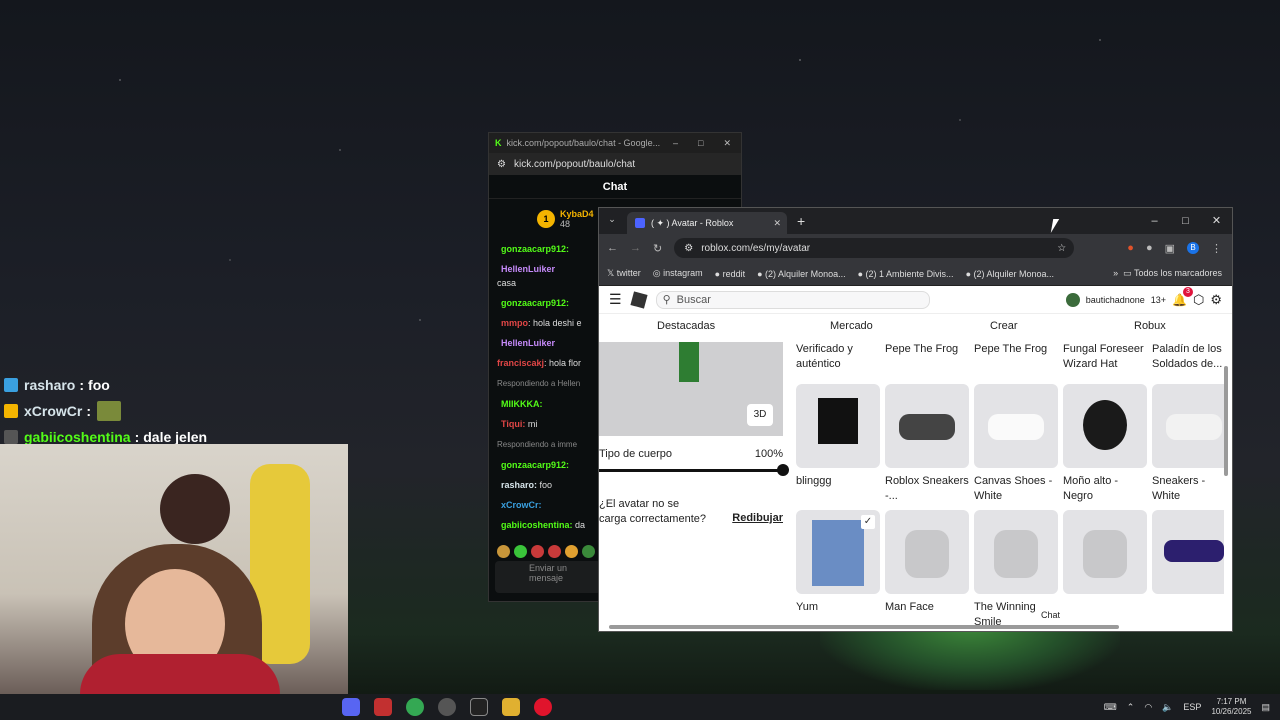  What do you see at coordinates (838, 481) in the screenshot?
I see `item-name: blinggg` at bounding box center [838, 481].